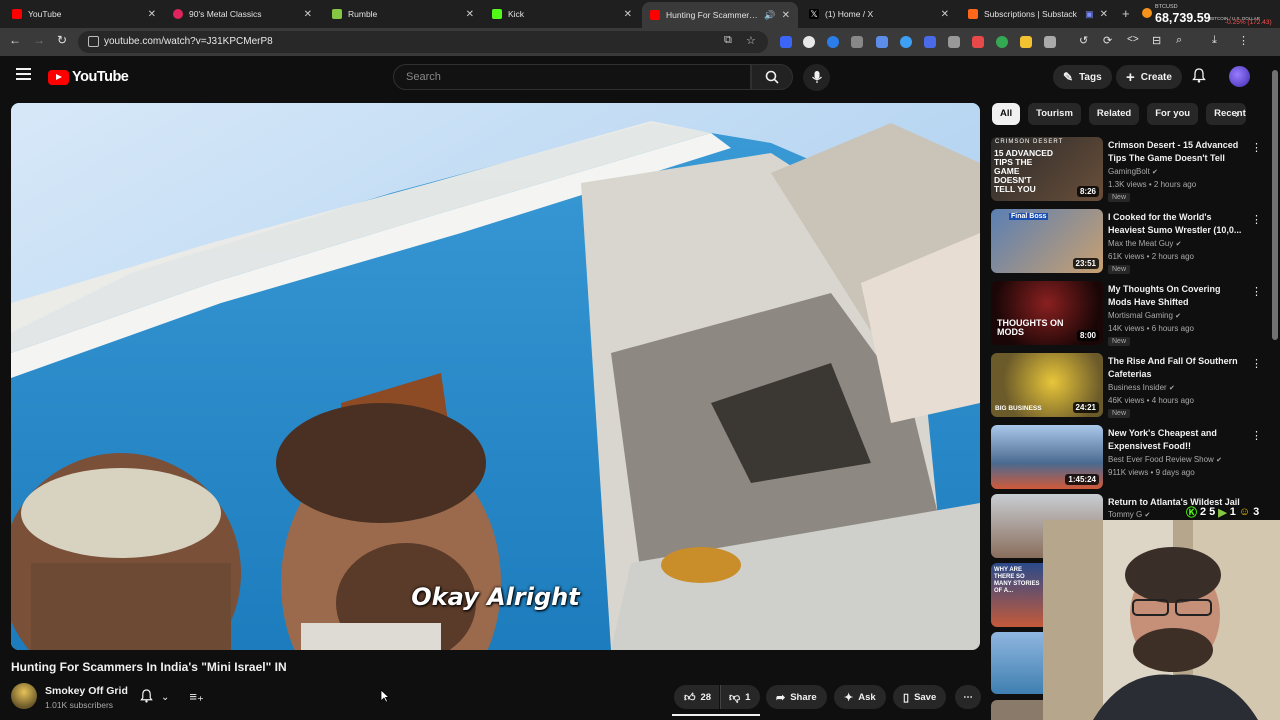 The image size is (1280, 720). What do you see at coordinates (1156, 40) in the screenshot?
I see `screenshot-icon: ⊟` at bounding box center [1156, 40].